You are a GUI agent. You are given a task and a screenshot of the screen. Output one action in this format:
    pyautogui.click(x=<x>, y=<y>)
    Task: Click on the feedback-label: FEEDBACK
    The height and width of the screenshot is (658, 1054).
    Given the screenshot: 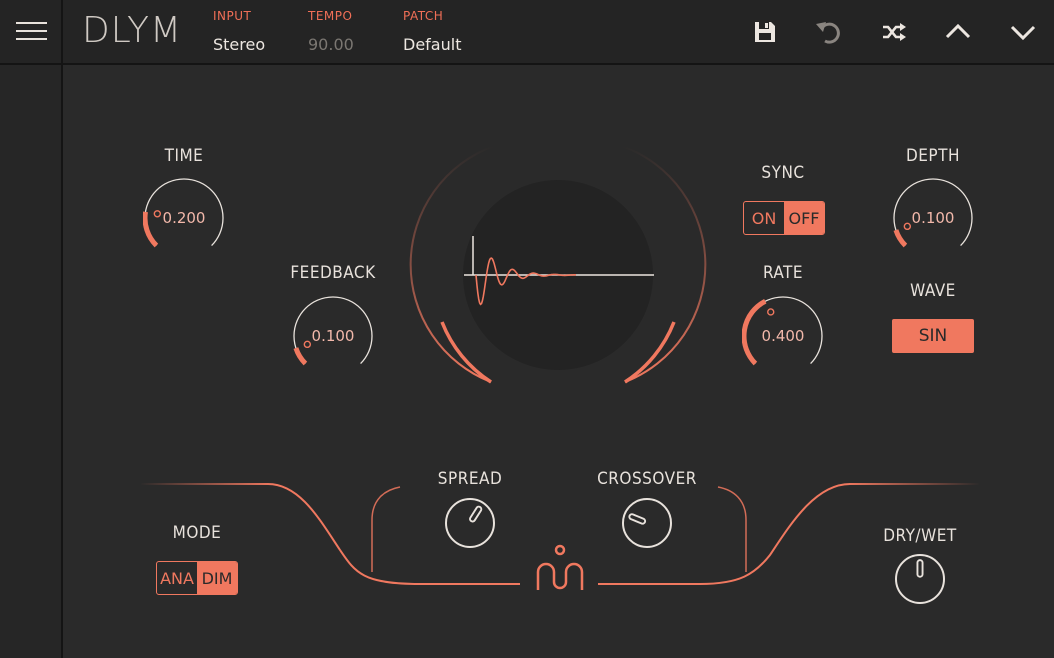 What is the action you would take?
    pyautogui.click(x=333, y=273)
    